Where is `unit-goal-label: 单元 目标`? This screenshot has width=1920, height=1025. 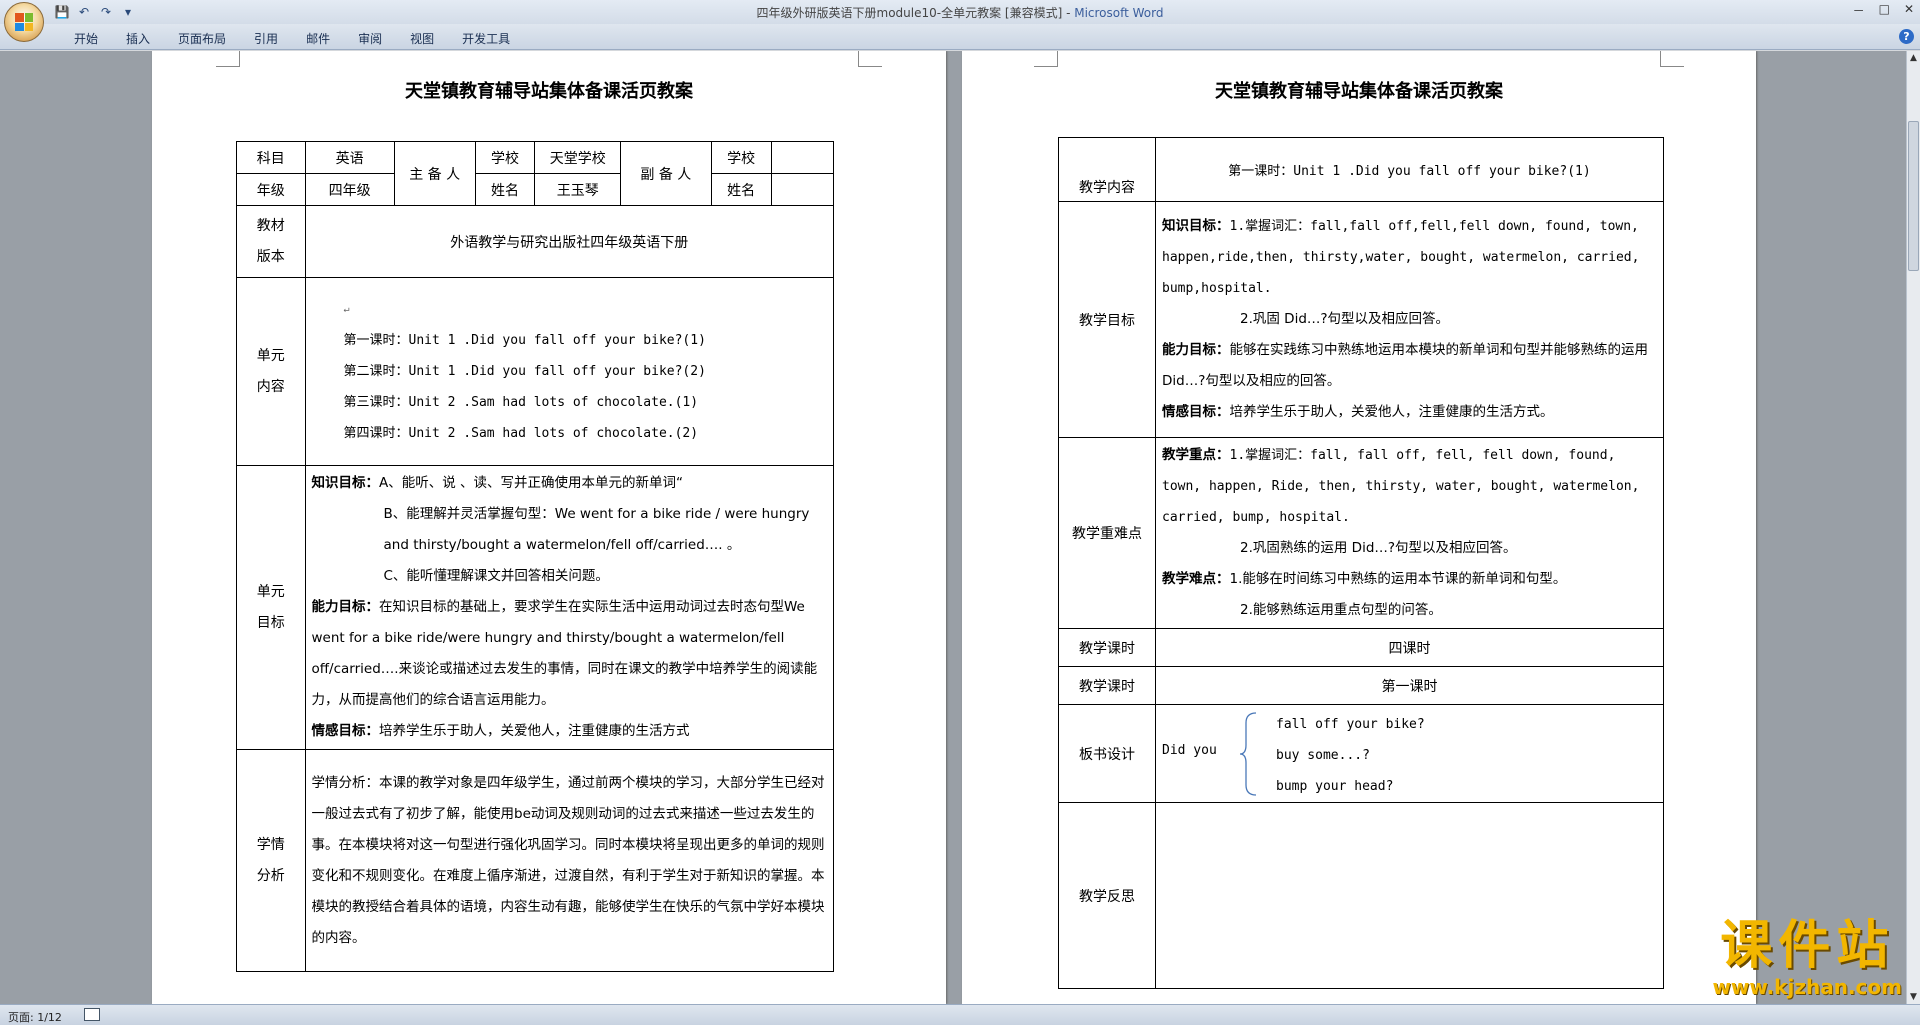
unit-goal-label: 单元 目标 is located at coordinates (271, 607).